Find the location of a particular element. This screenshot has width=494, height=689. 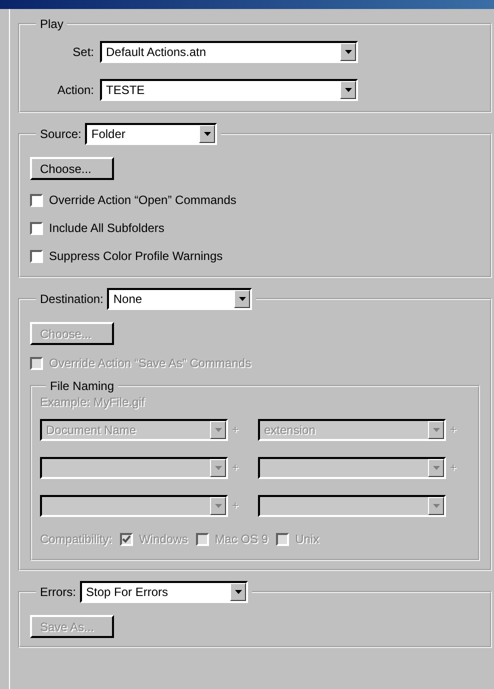

errors-label: Errors: is located at coordinates (58, 592).